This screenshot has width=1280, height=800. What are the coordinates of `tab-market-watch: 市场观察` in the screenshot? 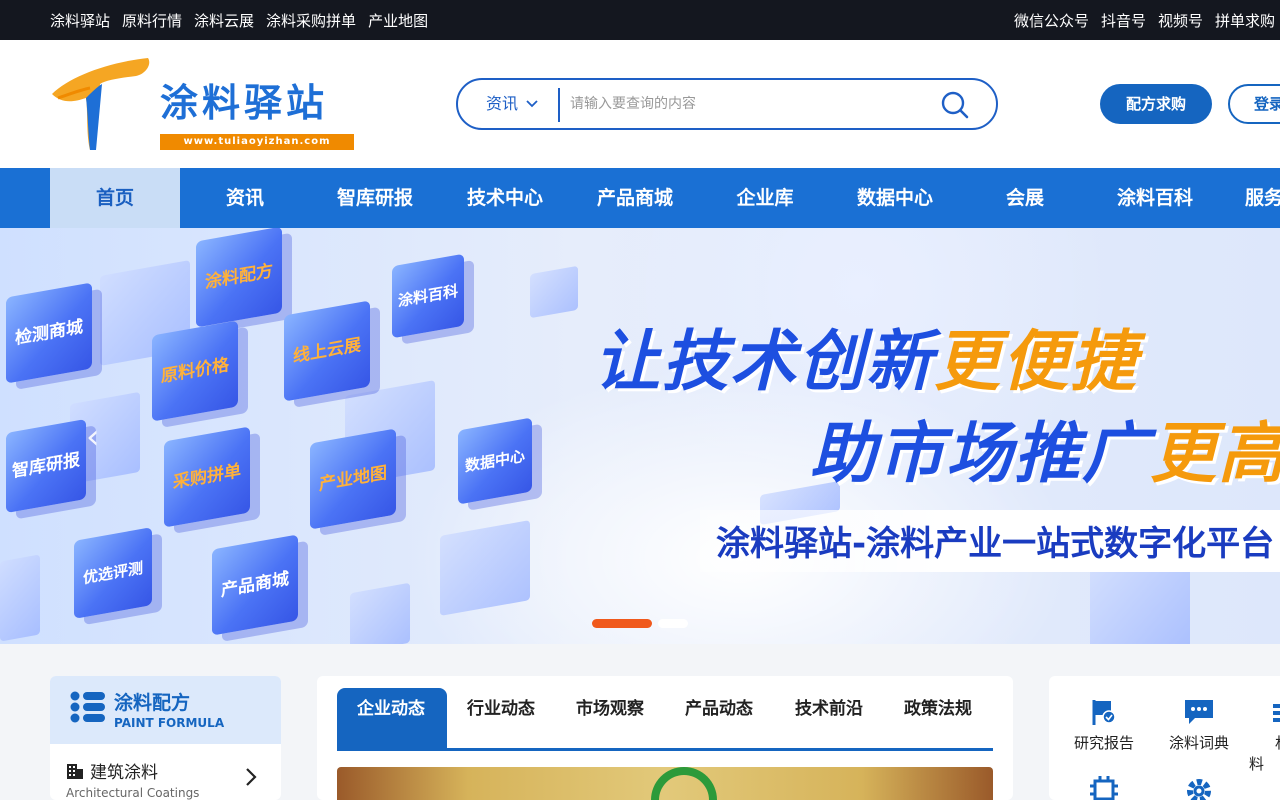 It's located at (611, 719).